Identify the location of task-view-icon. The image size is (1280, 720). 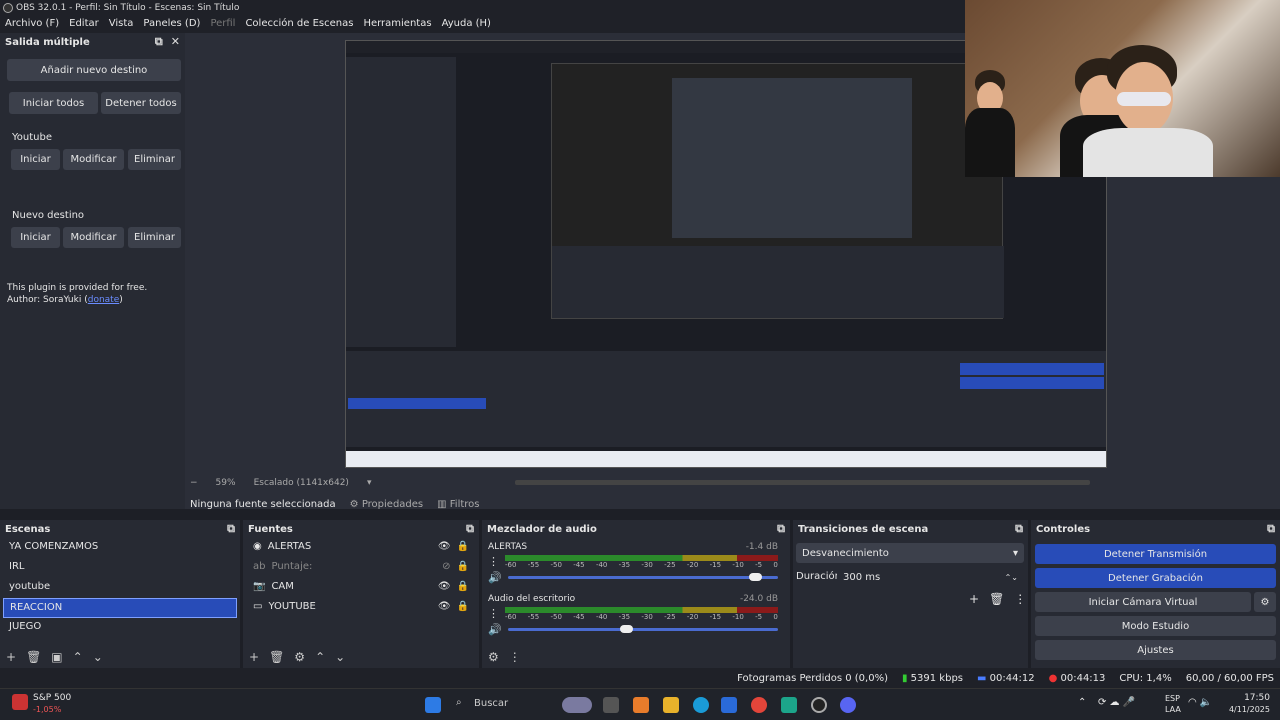
(611, 705).